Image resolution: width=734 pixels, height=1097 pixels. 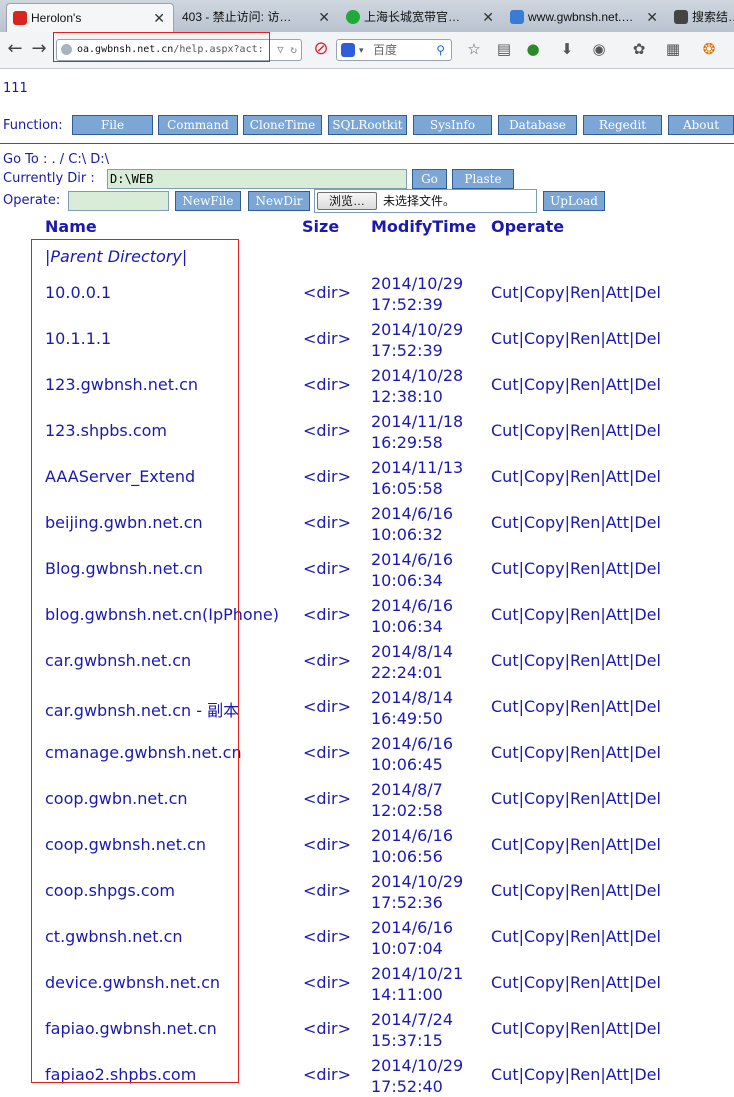 What do you see at coordinates (709, 49) in the screenshot?
I see `extension-icon: ❂` at bounding box center [709, 49].